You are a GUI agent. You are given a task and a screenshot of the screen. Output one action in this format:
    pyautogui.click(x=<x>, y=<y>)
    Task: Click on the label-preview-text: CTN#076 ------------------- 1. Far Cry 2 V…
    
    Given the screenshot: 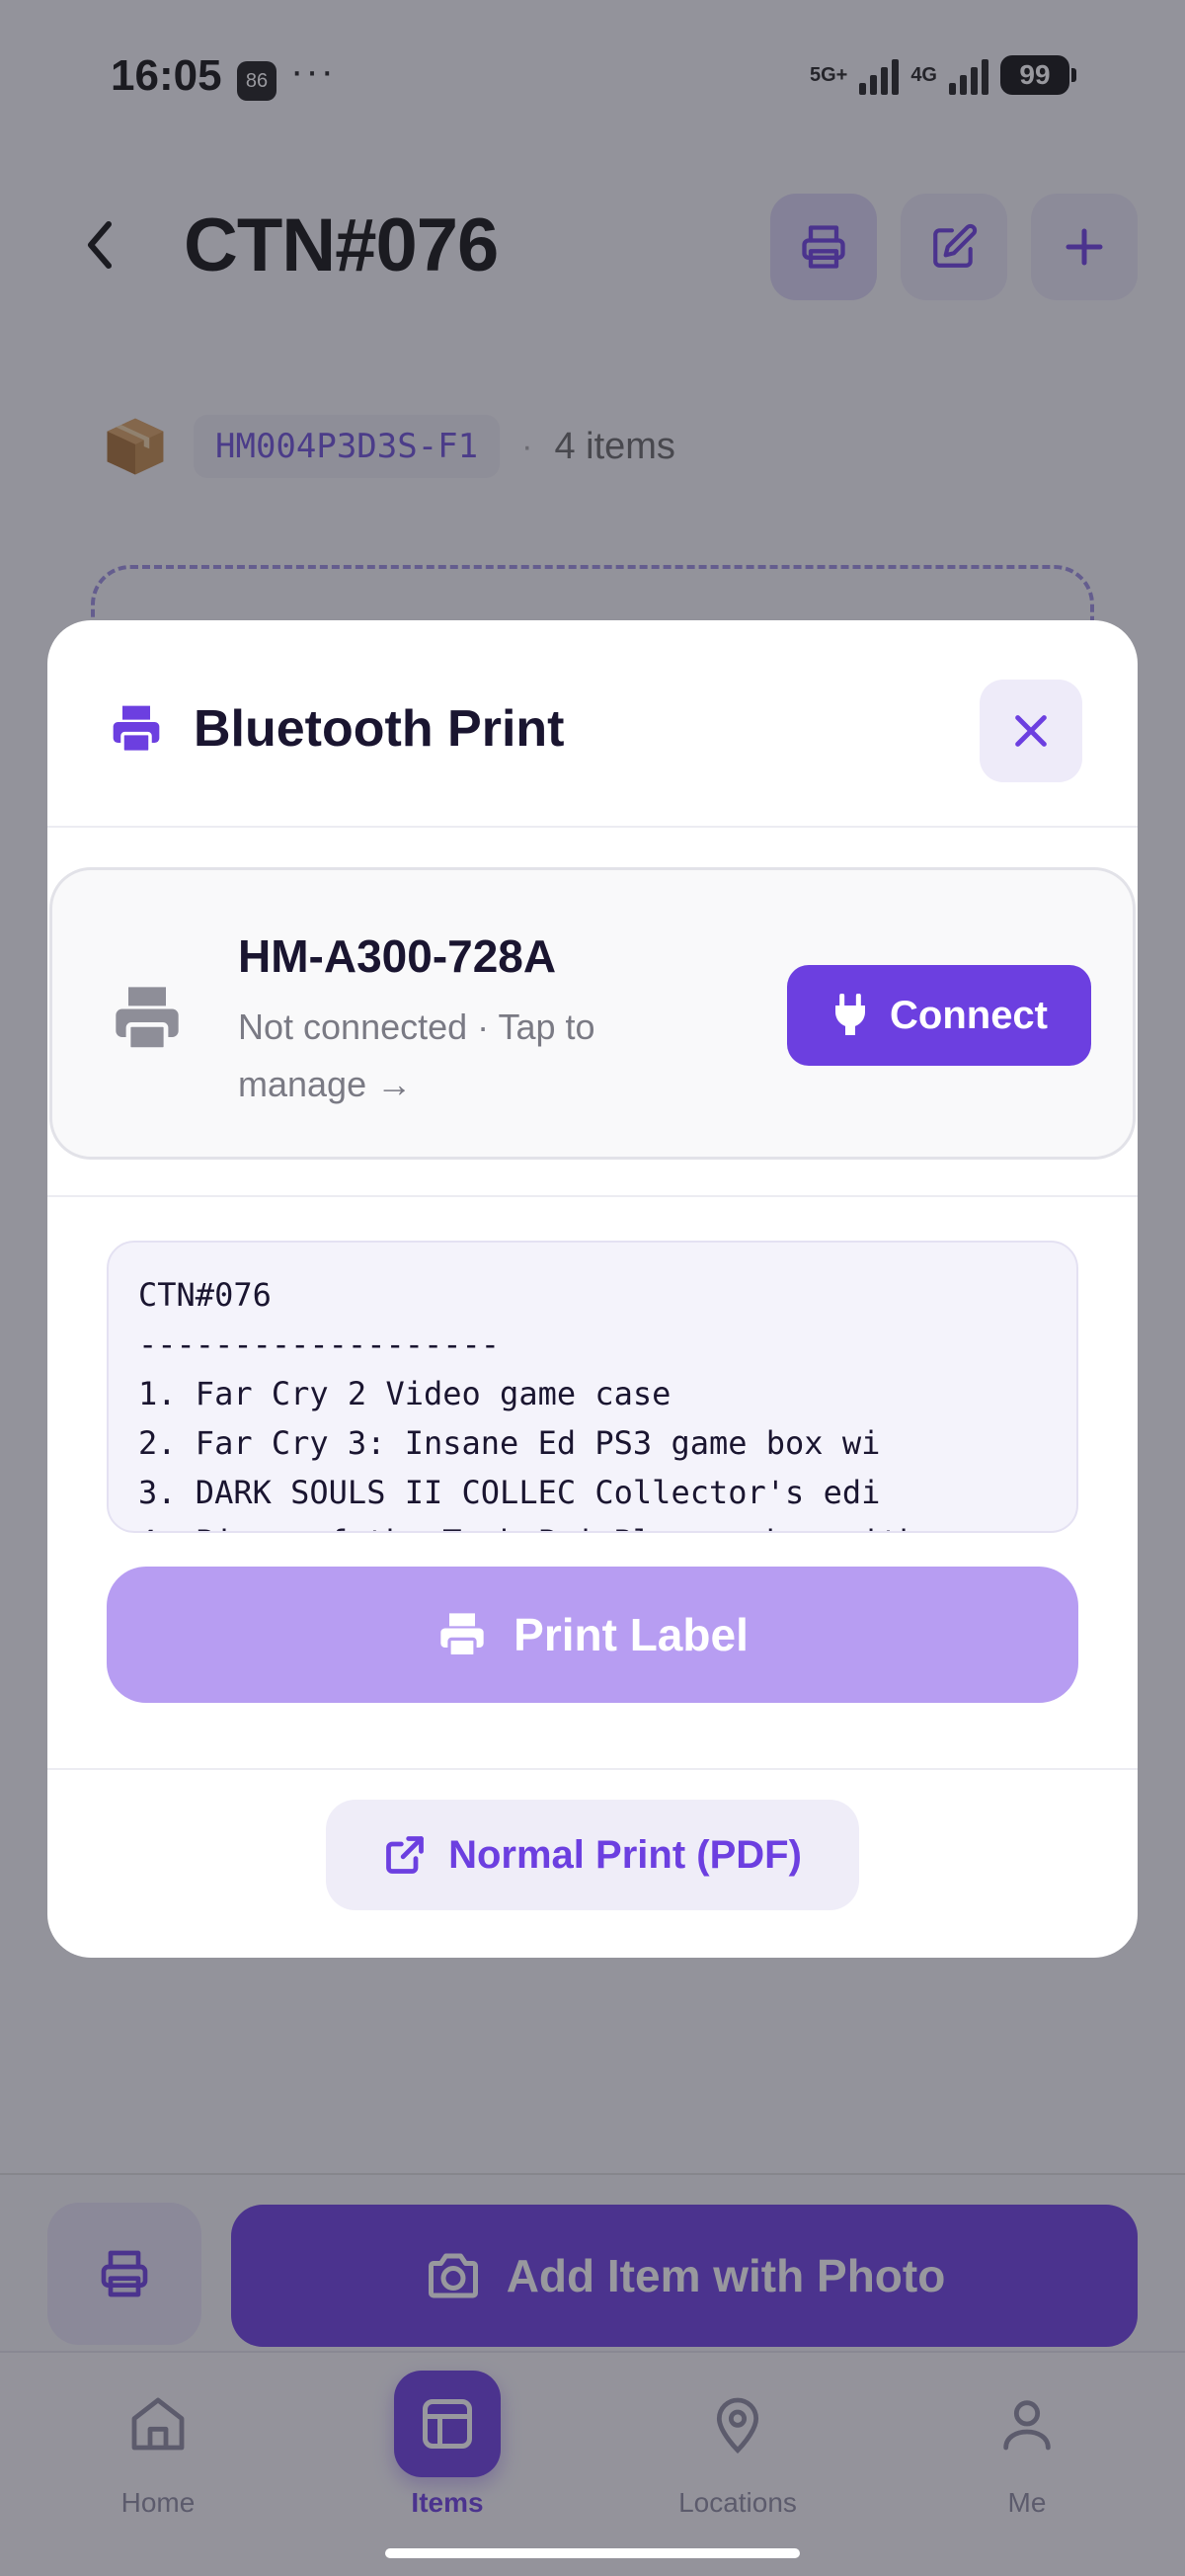 What is the action you would take?
    pyautogui.click(x=592, y=1387)
    